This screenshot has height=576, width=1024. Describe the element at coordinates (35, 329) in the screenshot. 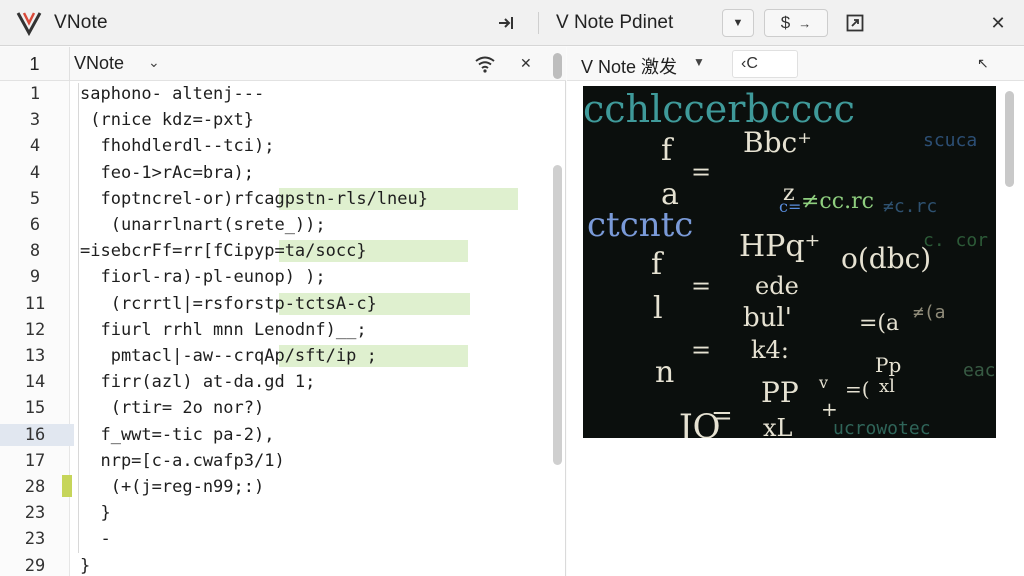

I see `line-number: 12` at that location.